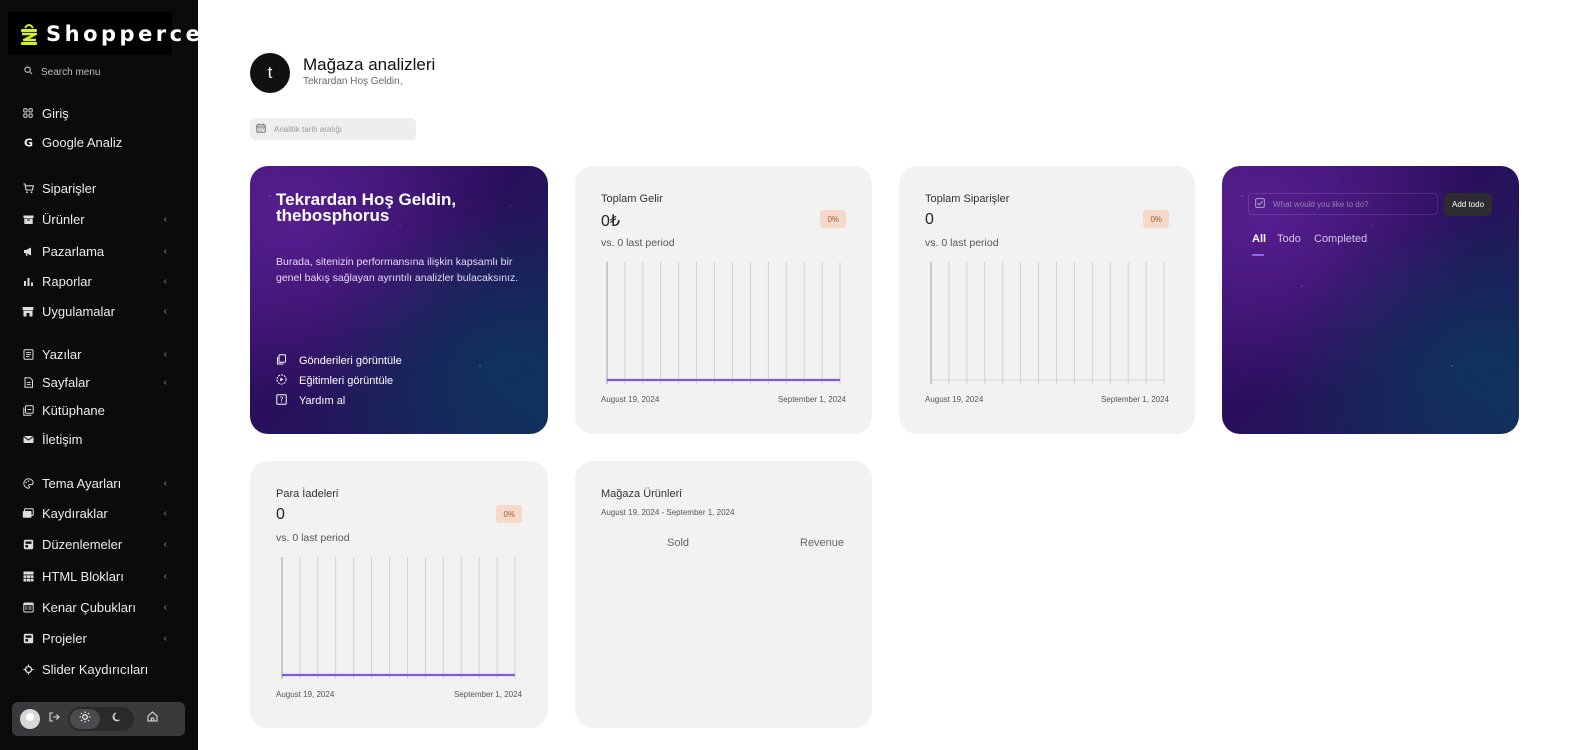  Describe the element at coordinates (27, 142) in the screenshot. I see `svg-text: G` at that location.